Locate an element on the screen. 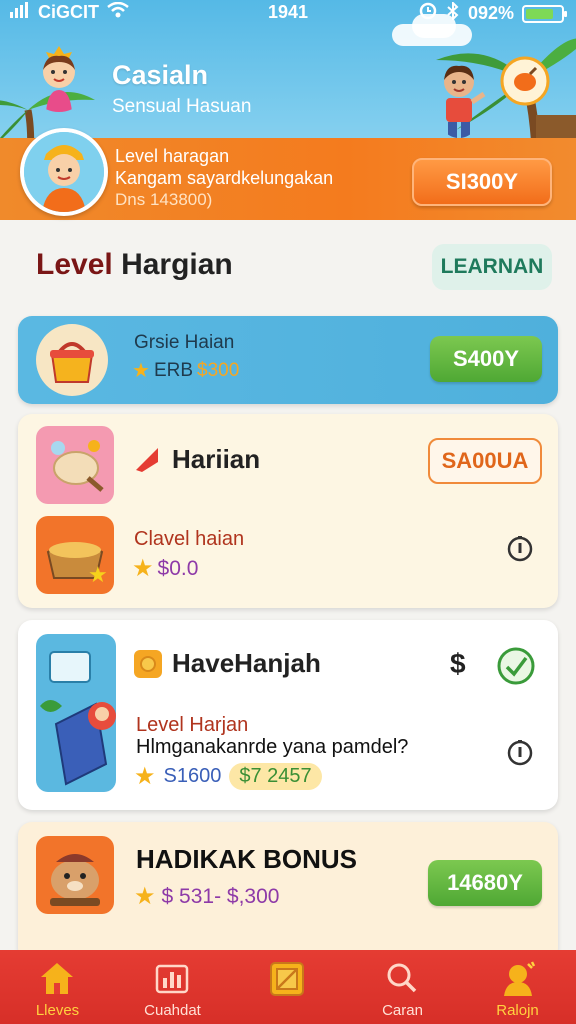  card-value-row: ★ $ 531- $,300 is located at coordinates (206, 896).